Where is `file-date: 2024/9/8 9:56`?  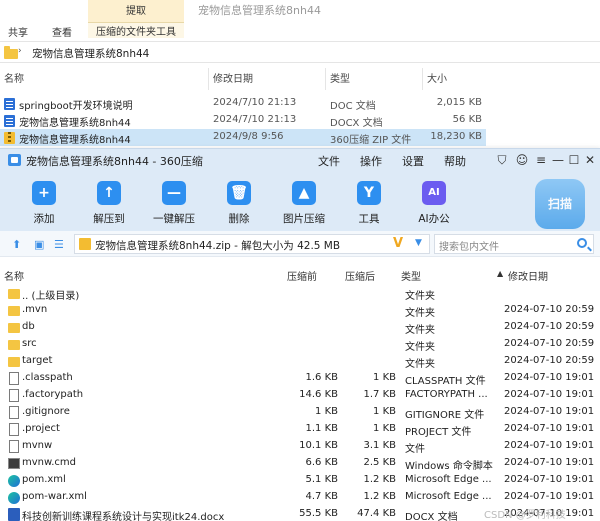 file-date: 2024/9/8 9:56 is located at coordinates (248, 136).